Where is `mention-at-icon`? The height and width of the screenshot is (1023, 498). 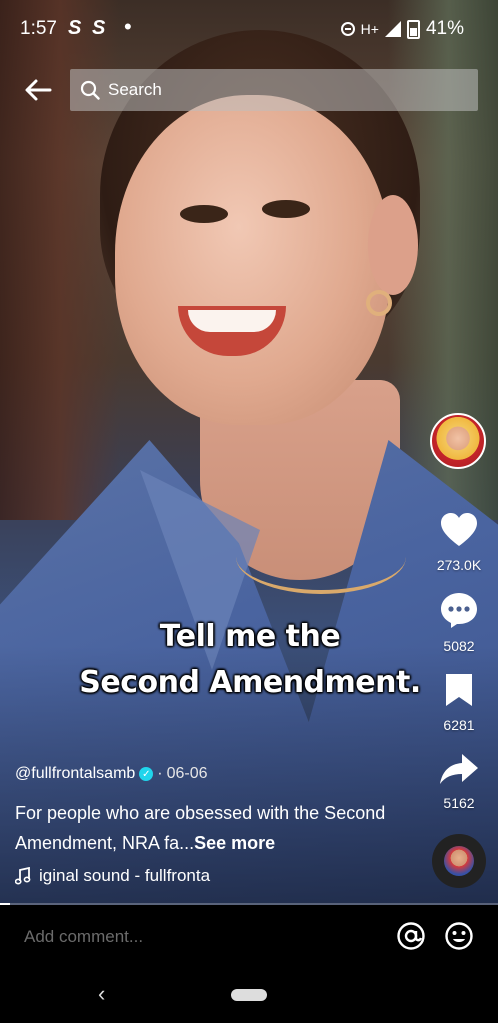
mention-at-icon is located at coordinates (411, 936).